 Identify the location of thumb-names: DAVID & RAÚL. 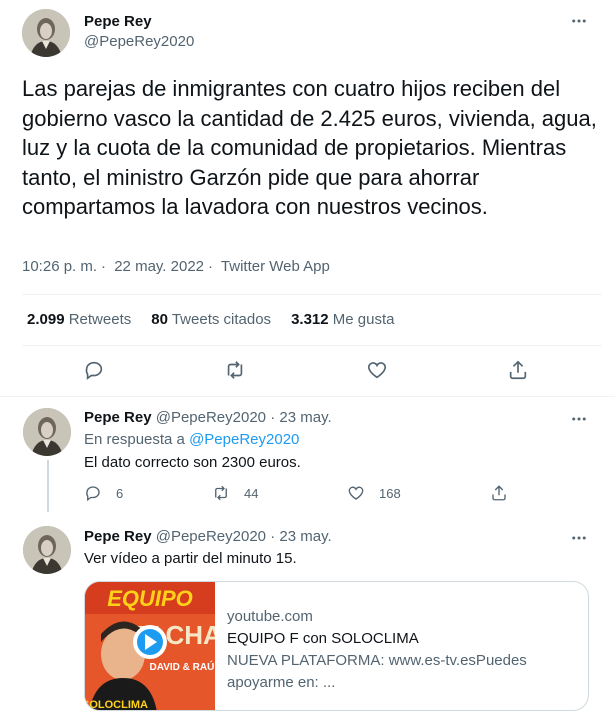
(182, 666).